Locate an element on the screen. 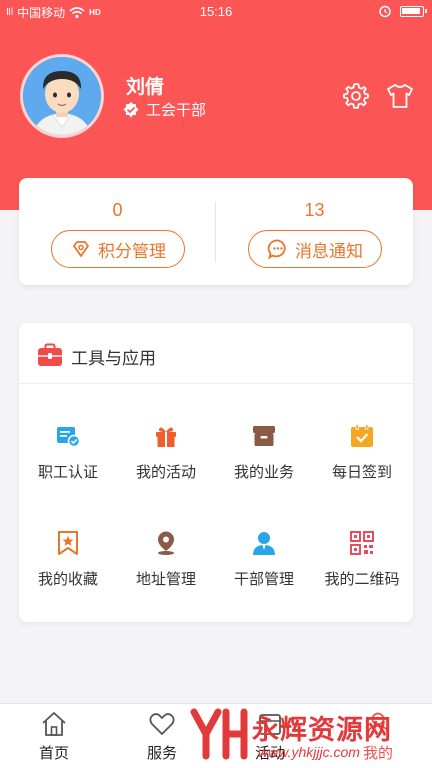 The width and height of the screenshot is (432, 768). tool-label: 干部管理 is located at coordinates (263, 579).